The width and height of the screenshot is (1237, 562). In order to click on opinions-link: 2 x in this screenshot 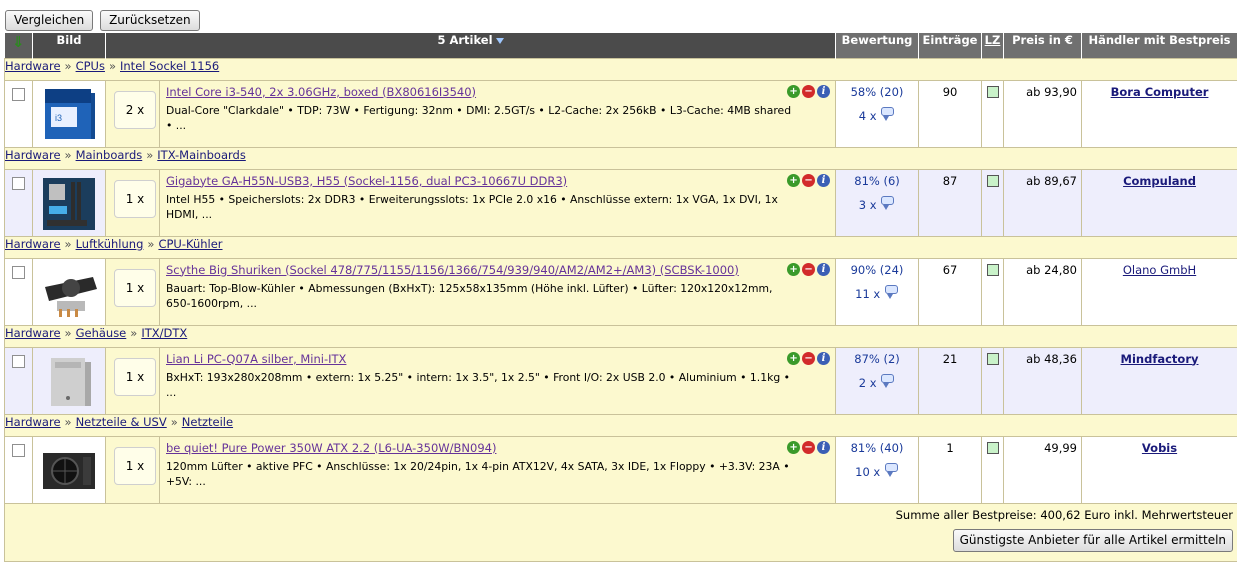, I will do `click(877, 382)`.